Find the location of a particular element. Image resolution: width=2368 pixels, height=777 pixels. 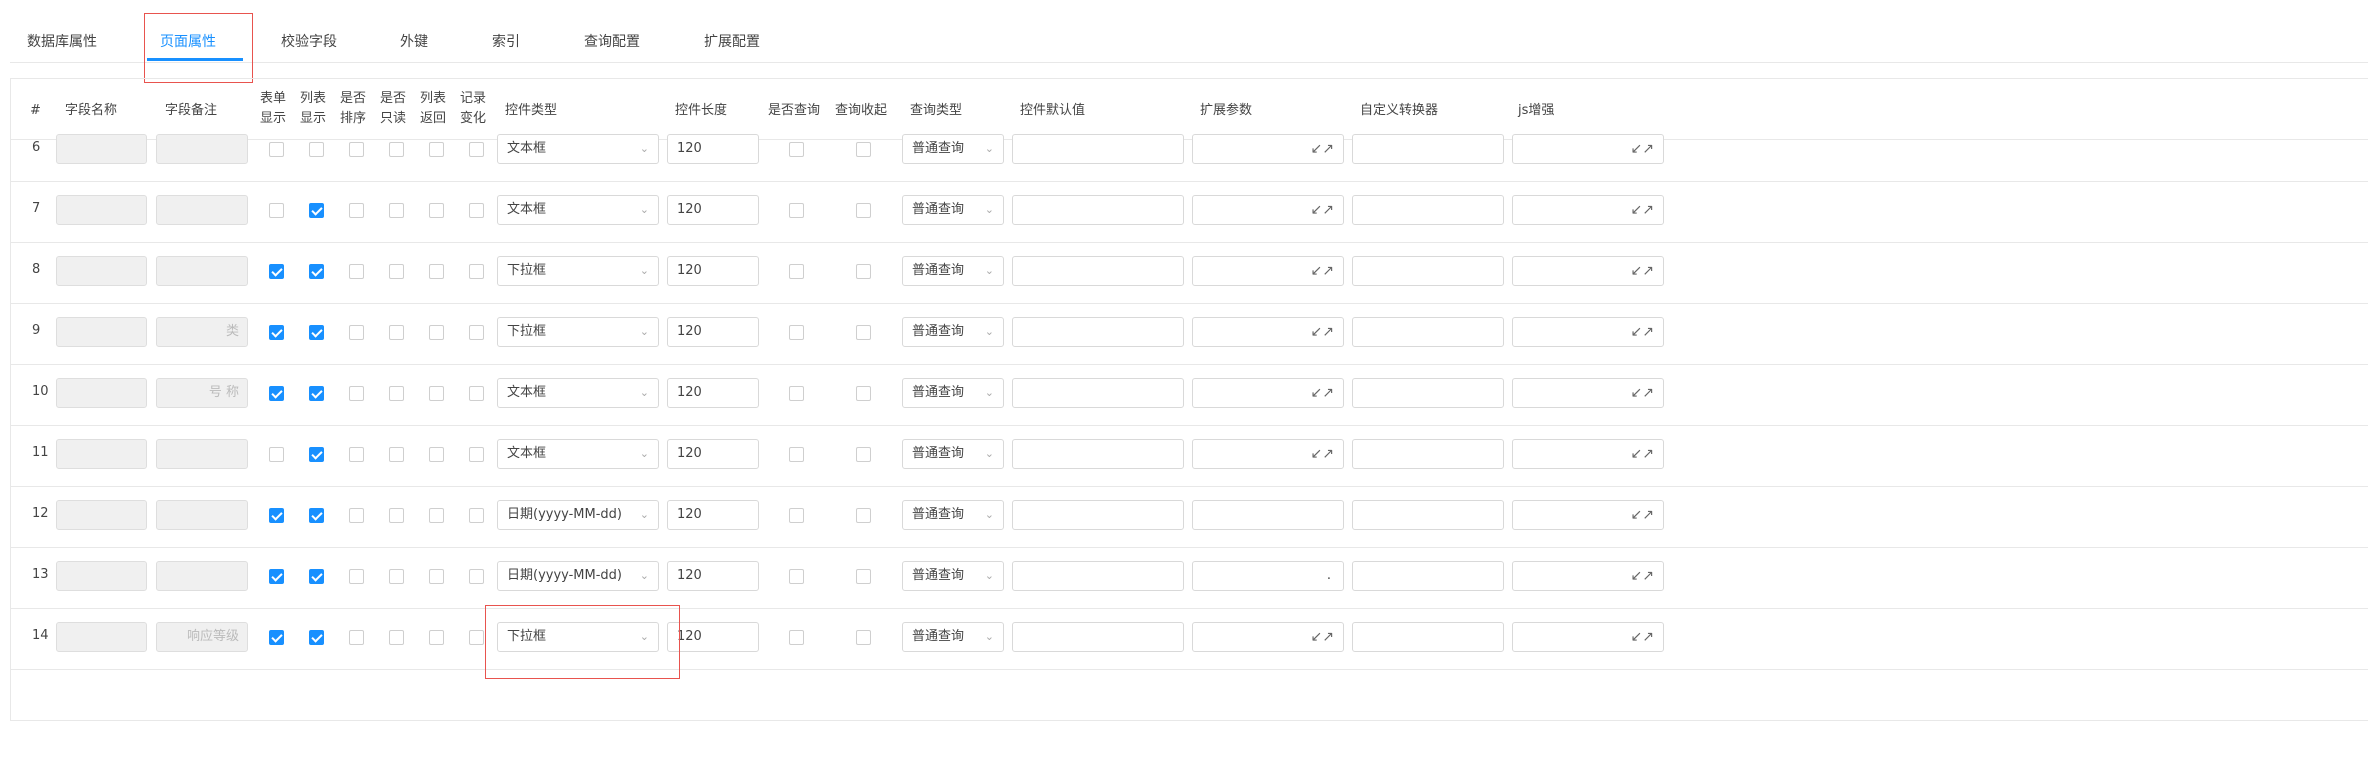

tab-index: 索引 is located at coordinates (506, 41).